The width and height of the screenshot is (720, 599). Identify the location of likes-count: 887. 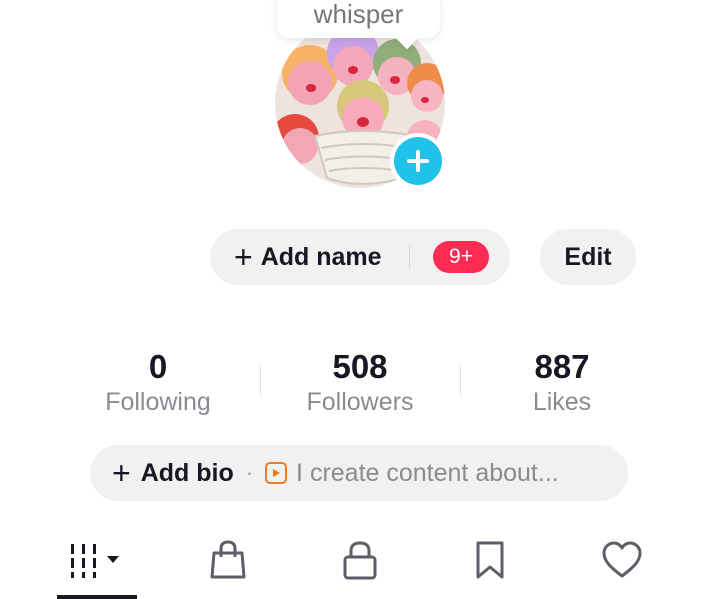
(562, 366).